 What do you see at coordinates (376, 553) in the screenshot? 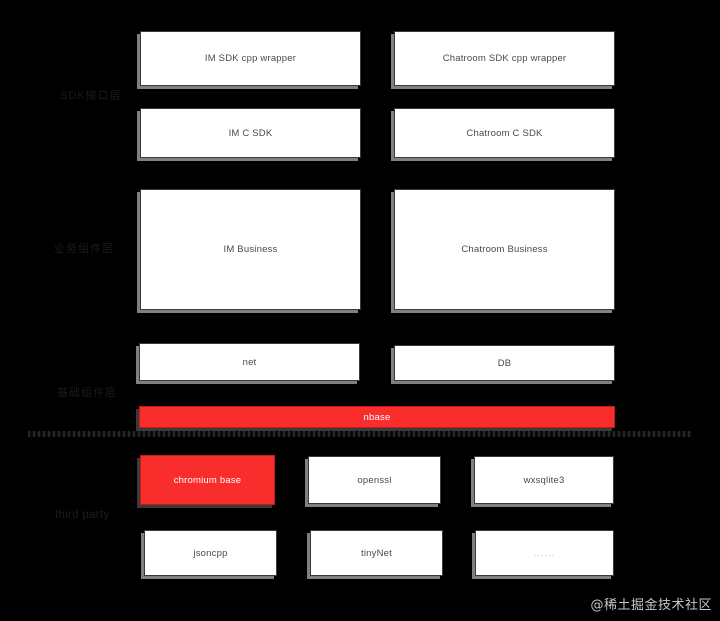
I see `box-tinynet: tinyNet` at bounding box center [376, 553].